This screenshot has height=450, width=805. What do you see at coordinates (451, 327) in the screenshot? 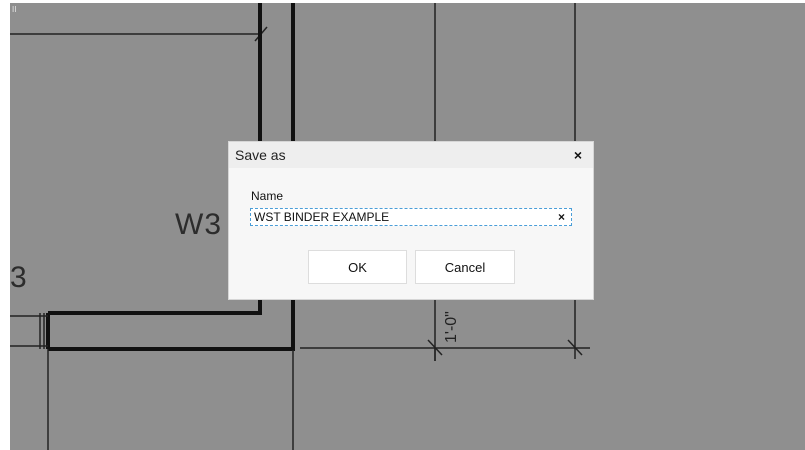
I see `dimension-text: 1'-0"` at bounding box center [451, 327].